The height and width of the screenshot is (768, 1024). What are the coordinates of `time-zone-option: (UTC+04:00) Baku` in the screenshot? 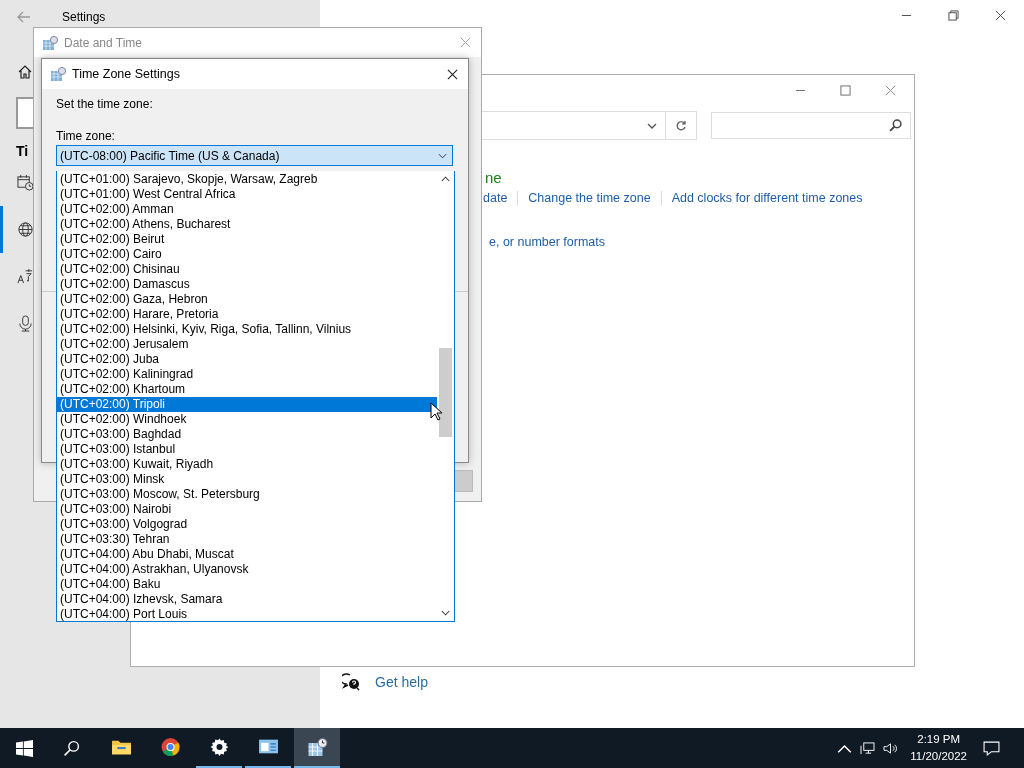 It's located at (247, 584).